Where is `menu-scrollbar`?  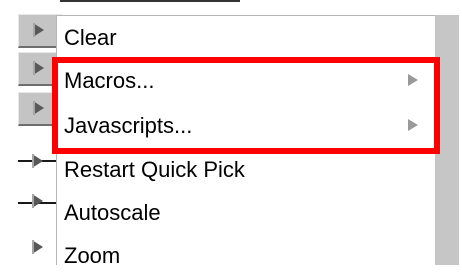 menu-scrollbar is located at coordinates (447, 140).